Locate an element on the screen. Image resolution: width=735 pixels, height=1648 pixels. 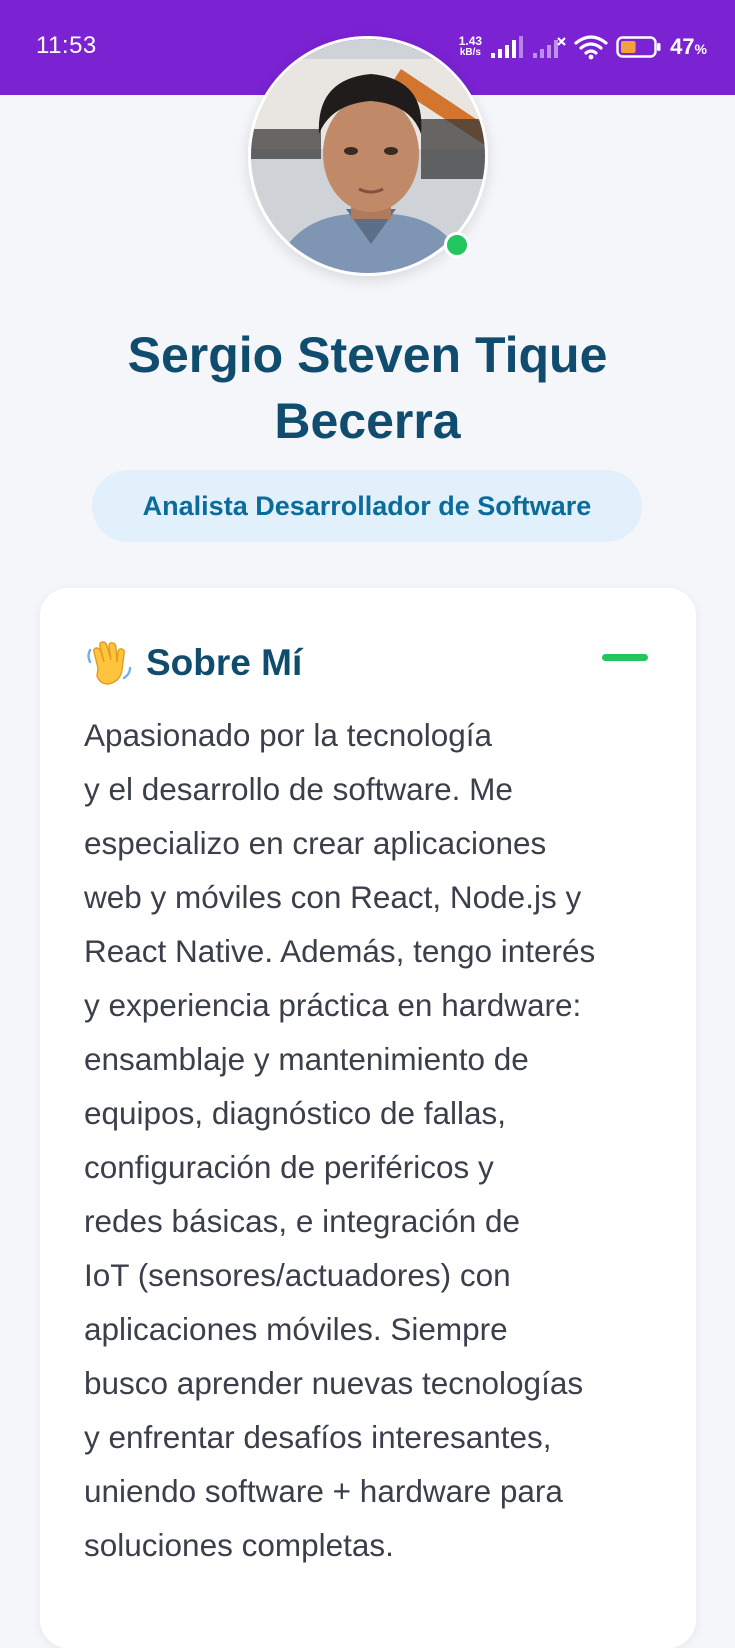
about-title: Sobre Mí is located at coordinates (224, 662).